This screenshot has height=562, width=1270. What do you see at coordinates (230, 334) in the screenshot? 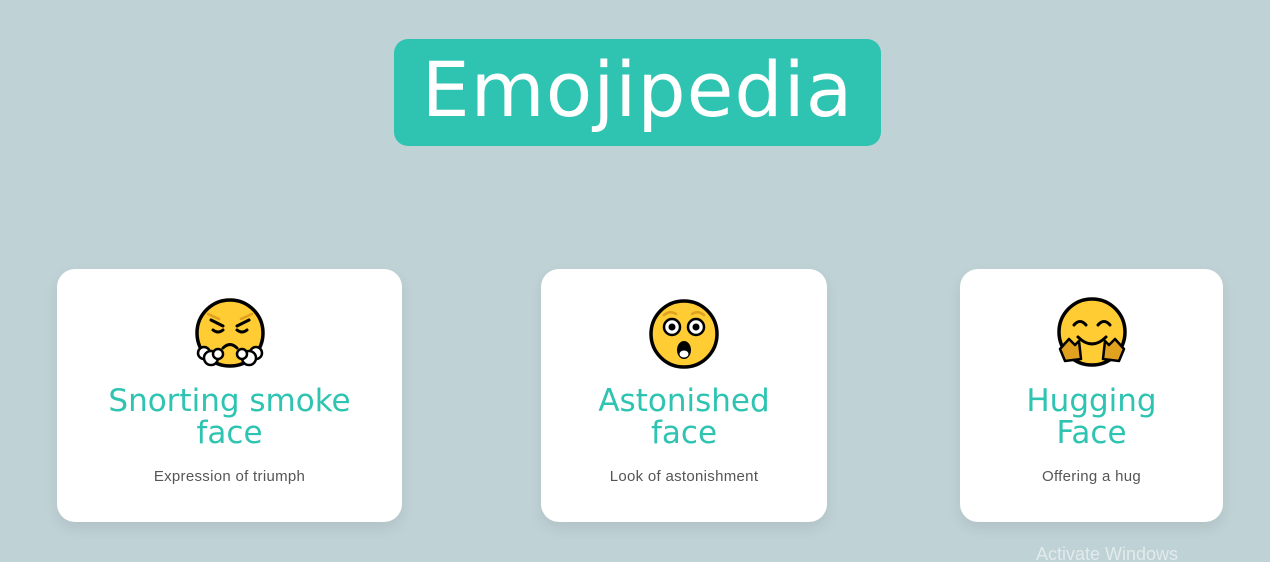
I see `snorting-smoke-face-icon` at bounding box center [230, 334].